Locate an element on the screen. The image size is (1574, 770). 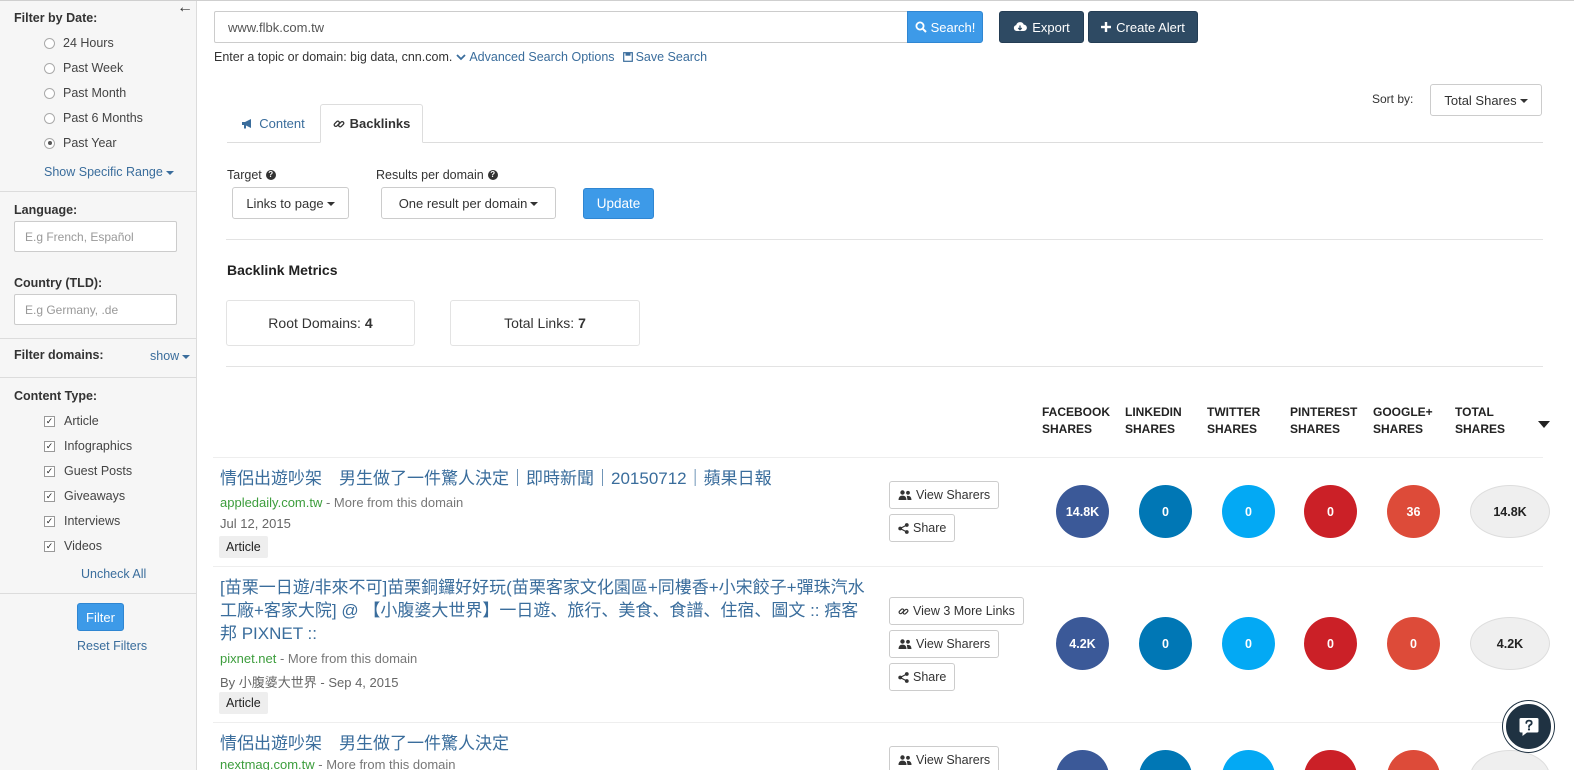
content-type-heading: Content Type: is located at coordinates (56, 396).